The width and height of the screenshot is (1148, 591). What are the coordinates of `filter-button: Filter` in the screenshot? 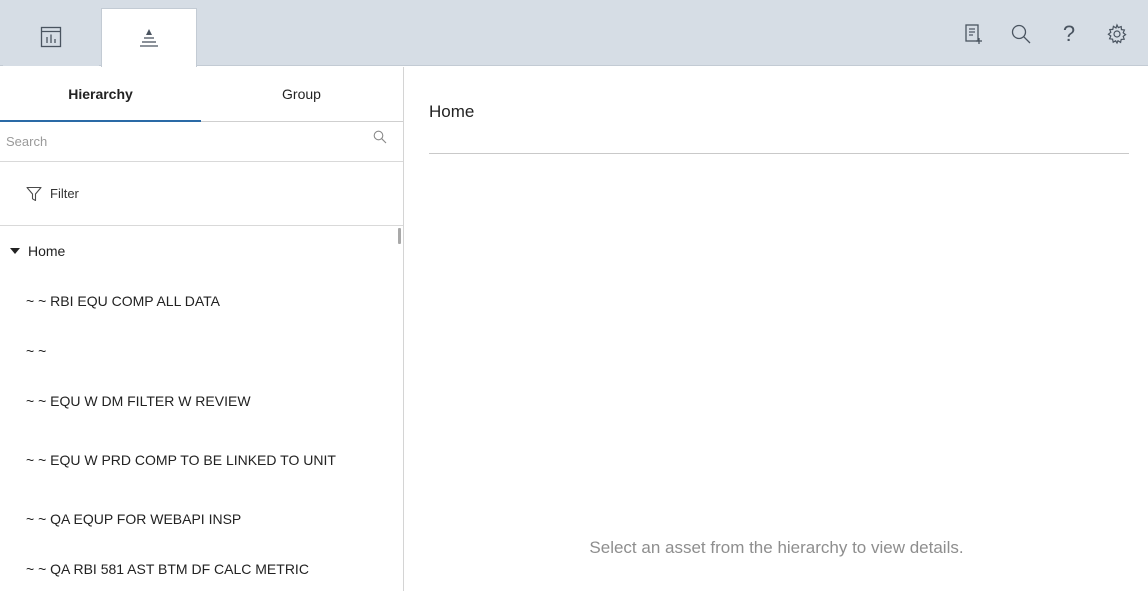 It's located at (201, 194).